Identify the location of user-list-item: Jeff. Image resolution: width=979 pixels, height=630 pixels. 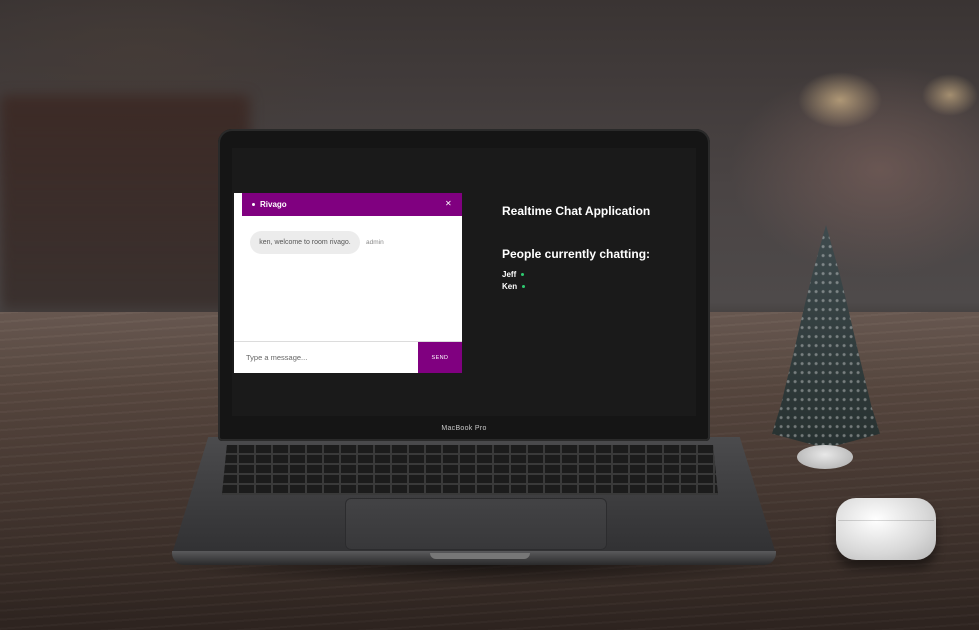
(513, 274).